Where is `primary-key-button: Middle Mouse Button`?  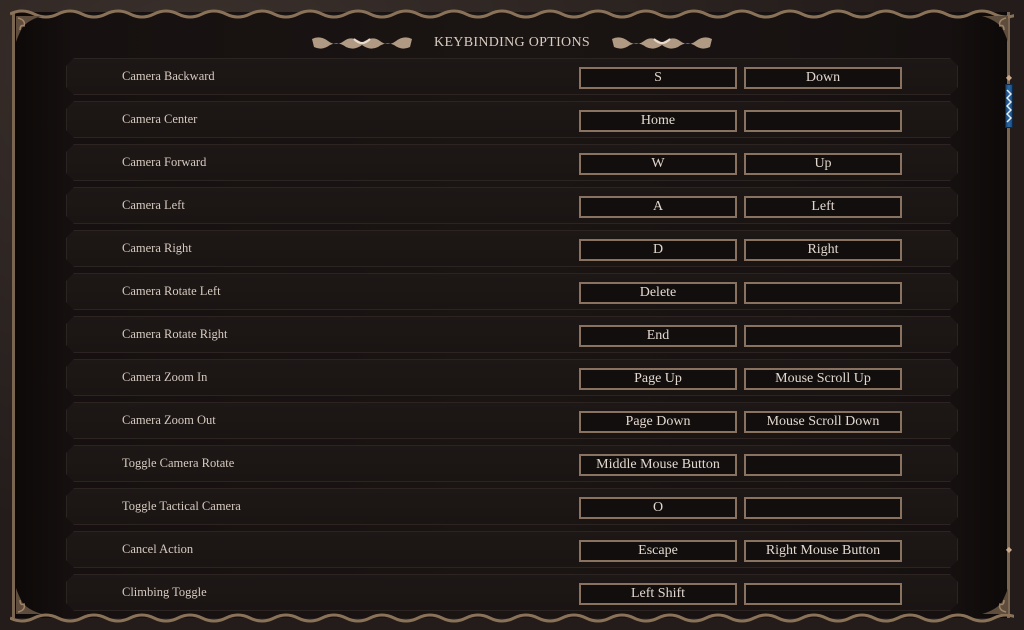
primary-key-button: Middle Mouse Button is located at coordinates (658, 465).